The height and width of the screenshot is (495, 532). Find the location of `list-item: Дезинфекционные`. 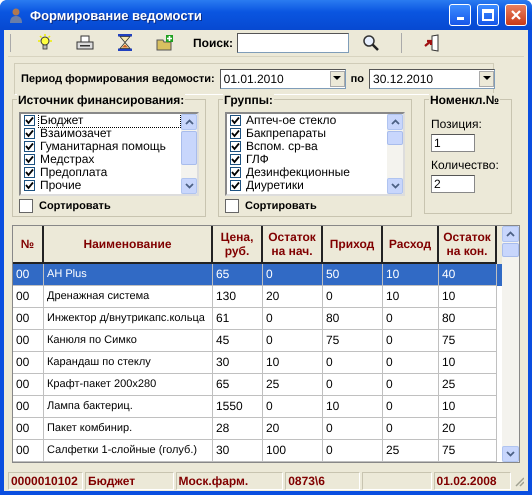

list-item: Дезинфекционные is located at coordinates (298, 172).